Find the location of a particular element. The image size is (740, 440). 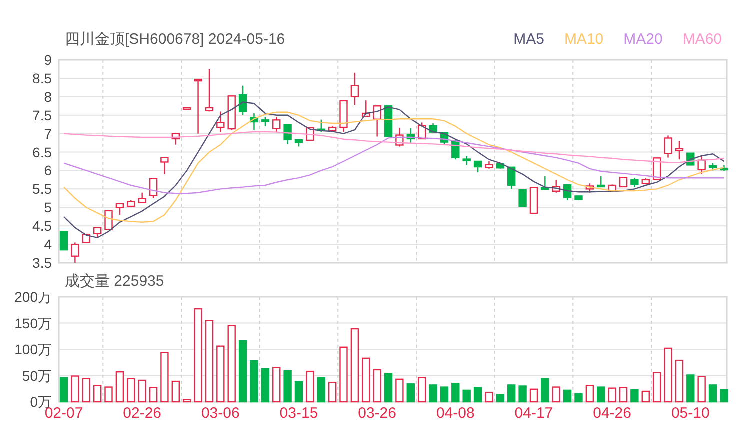

x-tick-label: 05-10 is located at coordinates (690, 413).